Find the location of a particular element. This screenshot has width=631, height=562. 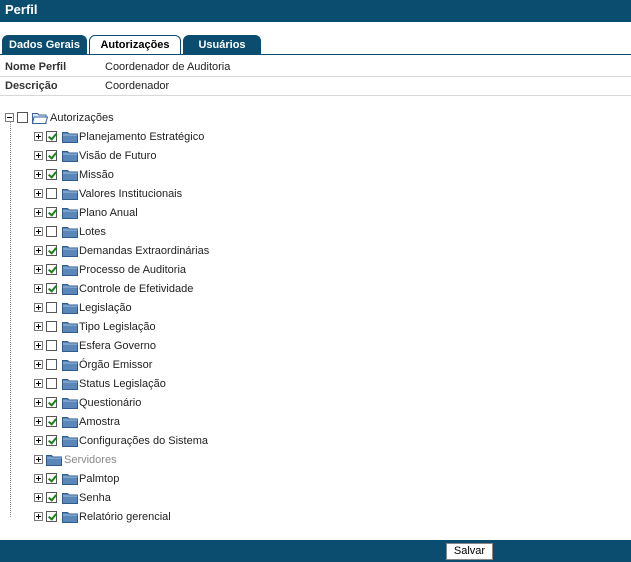

tree-item-planejamento-estrategico: Planejamento Estratégico is located at coordinates (134, 137).